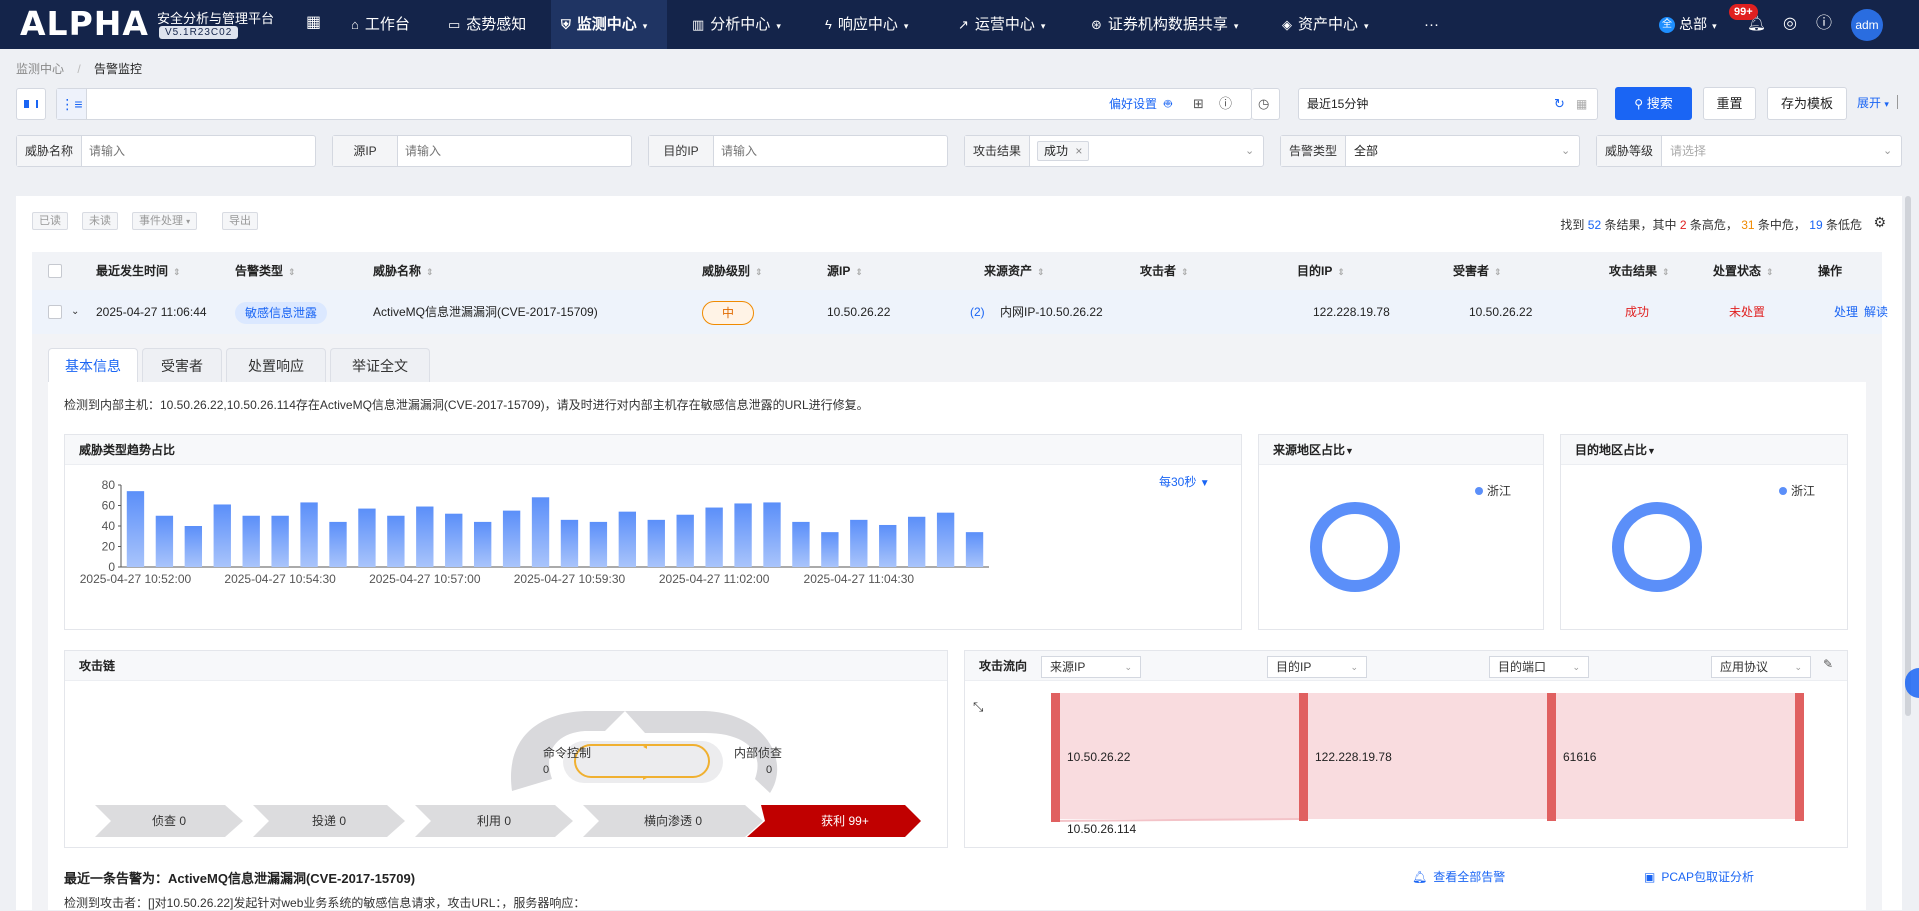 This screenshot has width=1919, height=911. What do you see at coordinates (1828, 664) in the screenshot?
I see `edit-icon: ✎` at bounding box center [1828, 664].